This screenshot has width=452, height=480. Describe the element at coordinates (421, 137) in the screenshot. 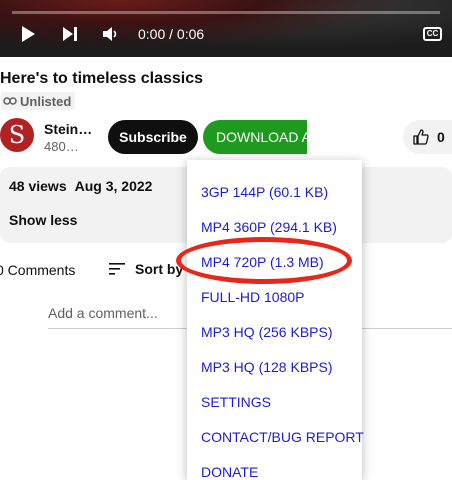

I see `thumbs-up-icon` at that location.